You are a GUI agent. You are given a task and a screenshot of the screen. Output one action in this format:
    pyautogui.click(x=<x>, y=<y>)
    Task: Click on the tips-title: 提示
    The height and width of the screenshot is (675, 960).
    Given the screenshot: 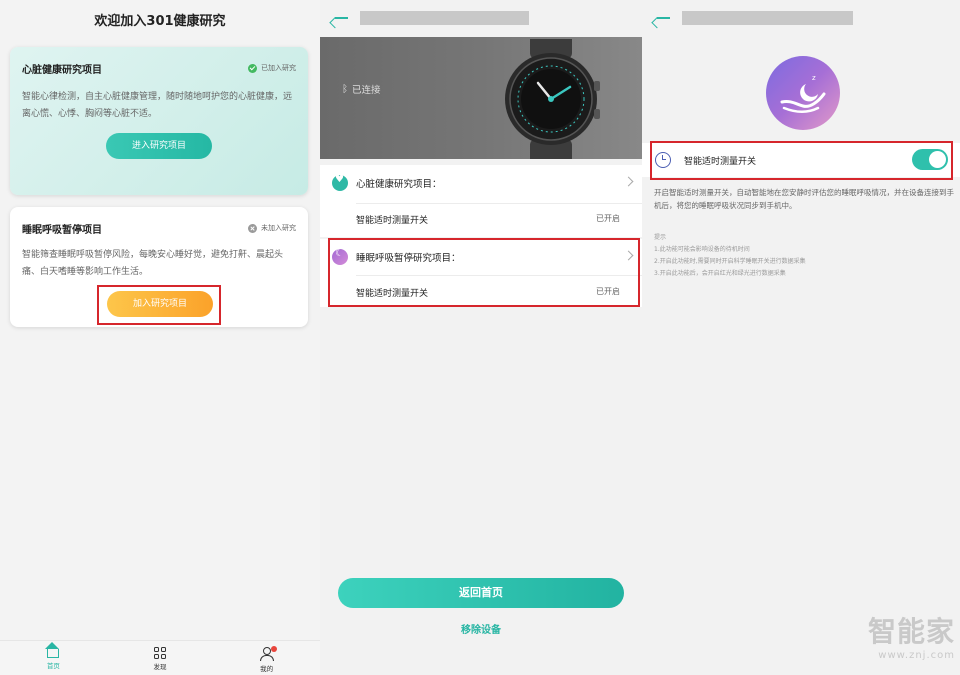 What is the action you would take?
    pyautogui.click(x=660, y=237)
    